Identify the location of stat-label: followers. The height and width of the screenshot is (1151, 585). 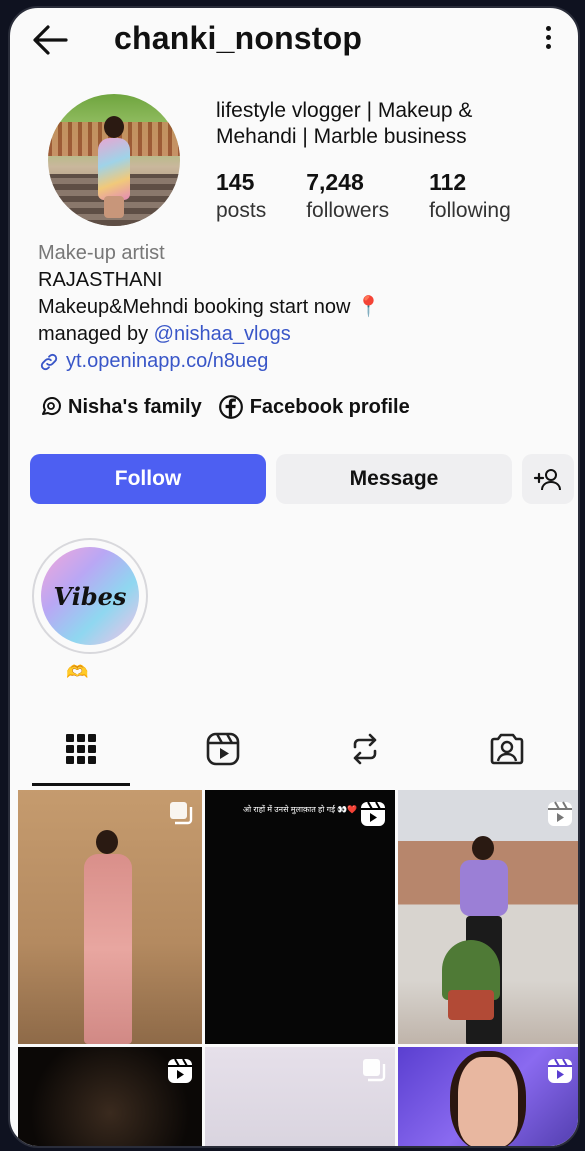
(348, 210).